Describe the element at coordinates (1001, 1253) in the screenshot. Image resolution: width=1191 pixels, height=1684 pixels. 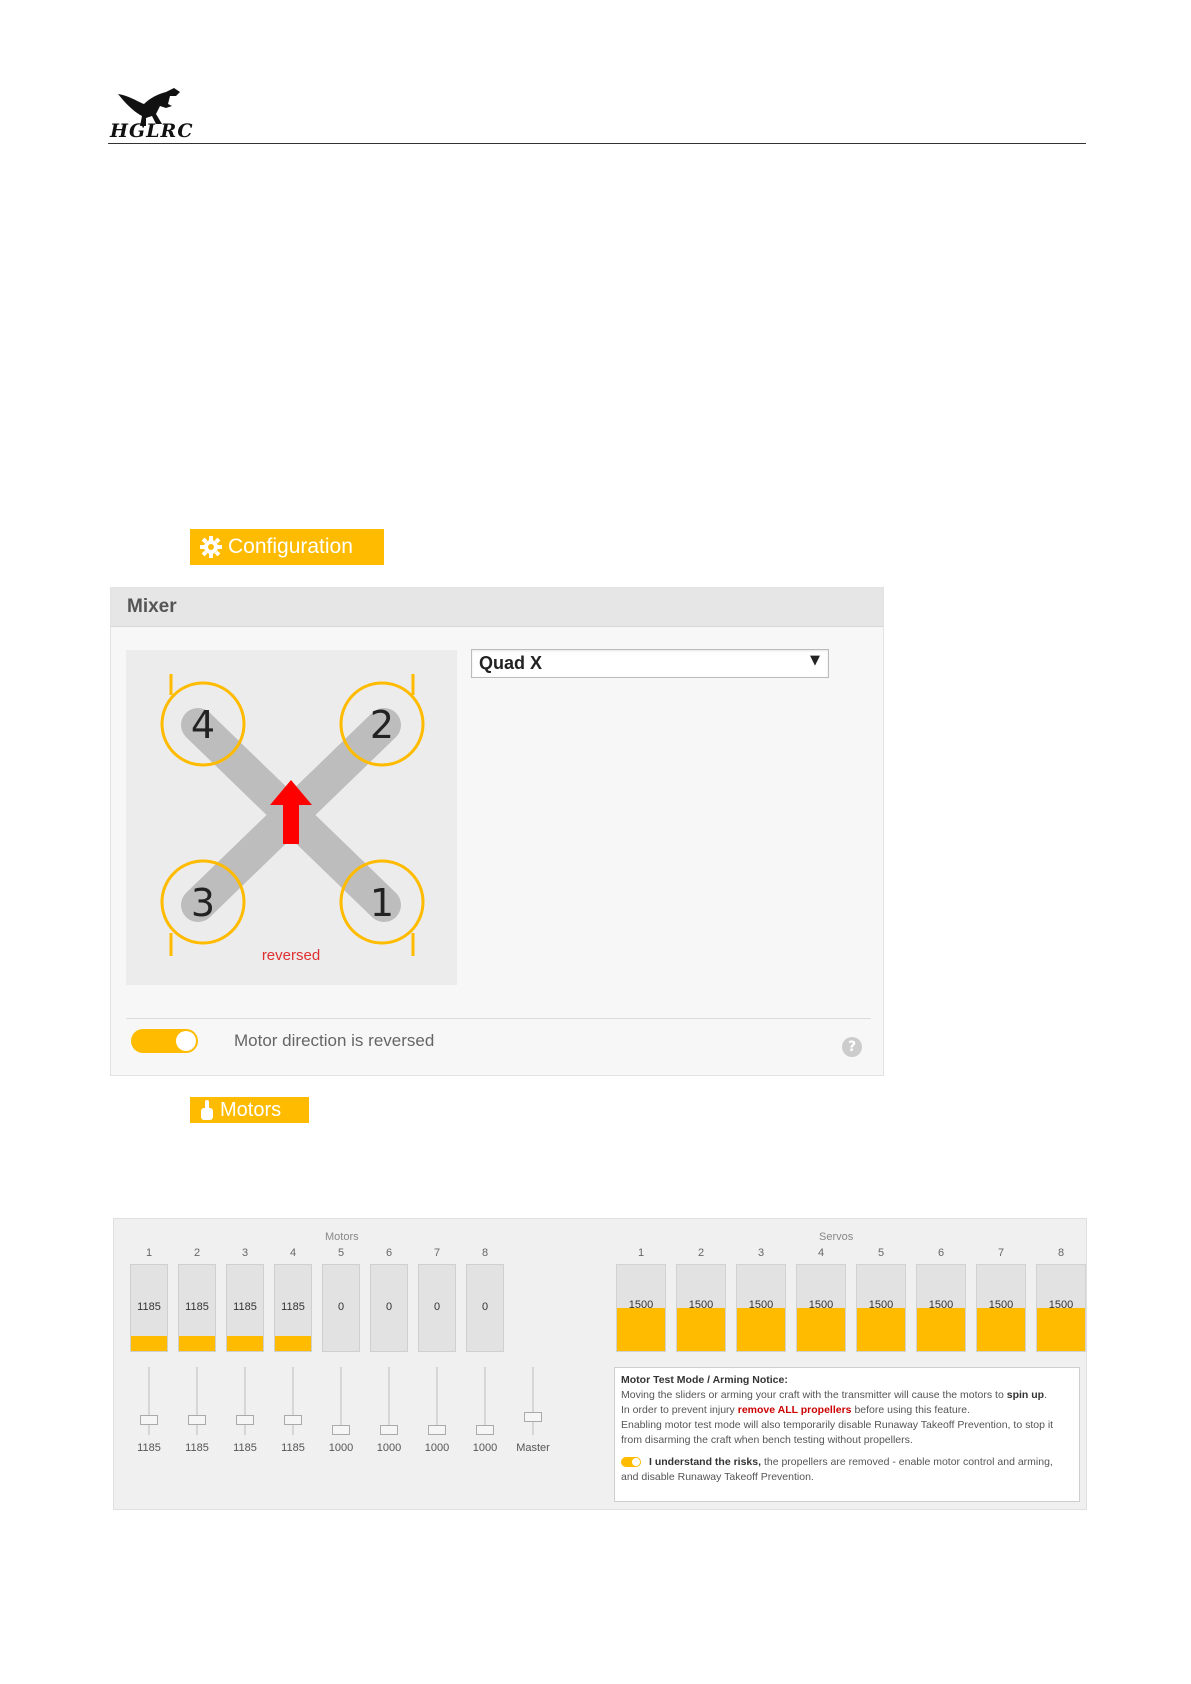
I see `servo-number: 7` at that location.